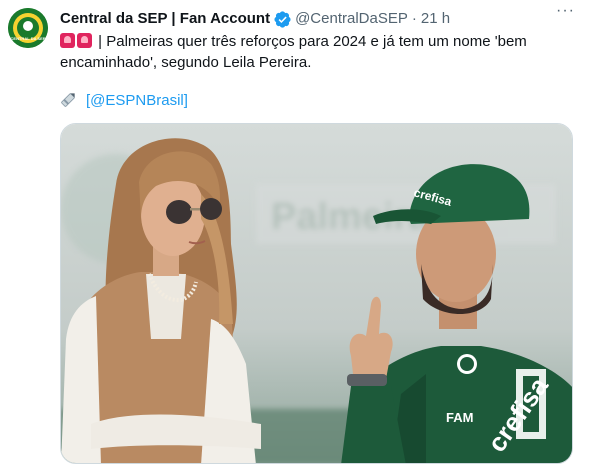  I want to click on source-line: [@ESPNBrasil], so click(124, 100).